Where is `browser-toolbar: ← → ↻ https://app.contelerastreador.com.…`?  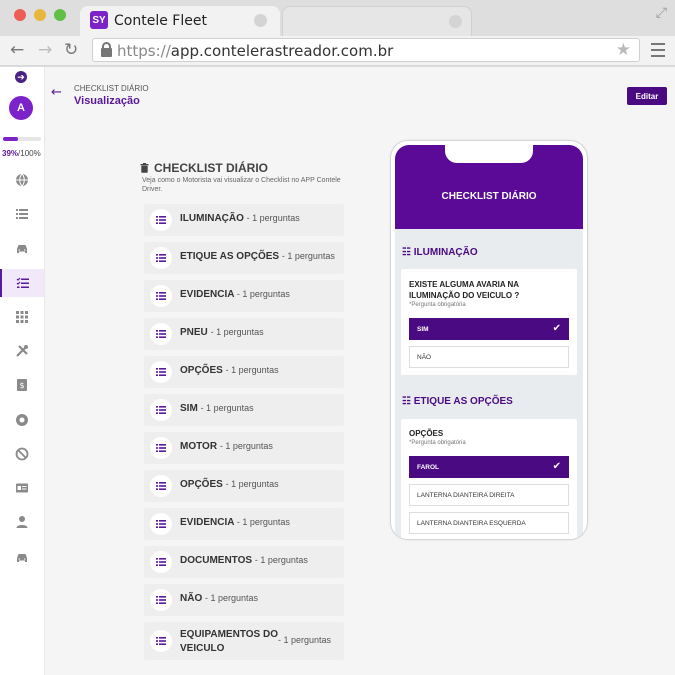 browser-toolbar: ← → ↻ https://app.contelerastreador.com.… is located at coordinates (337, 51).